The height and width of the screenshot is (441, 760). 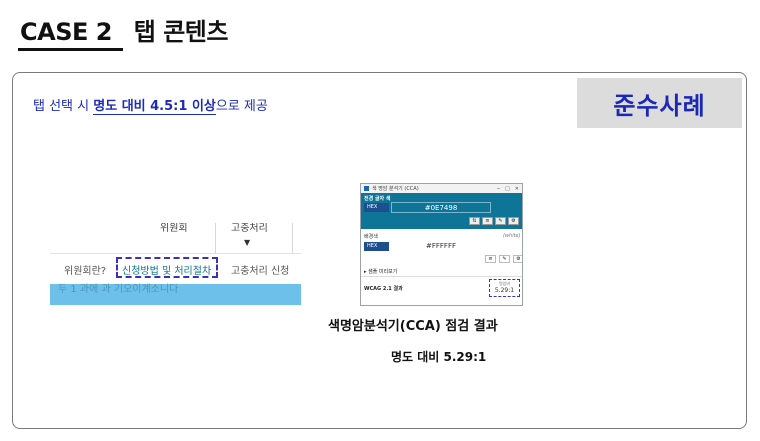 What do you see at coordinates (517, 189) in the screenshot?
I see `close-icon: ✕` at bounding box center [517, 189].